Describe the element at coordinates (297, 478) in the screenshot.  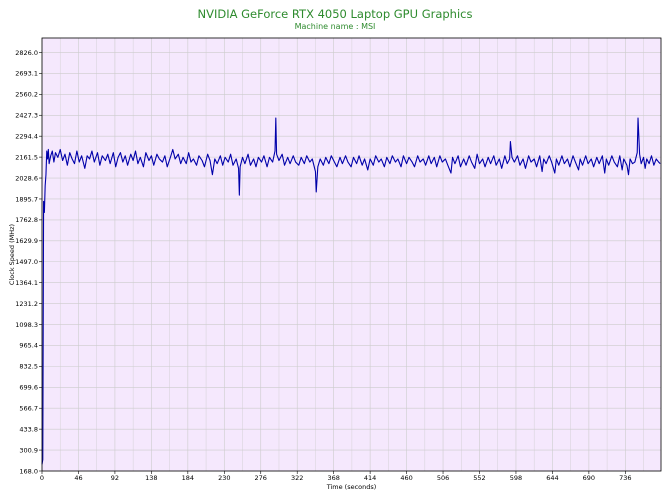
I see `x-tick-label: 322` at that location.